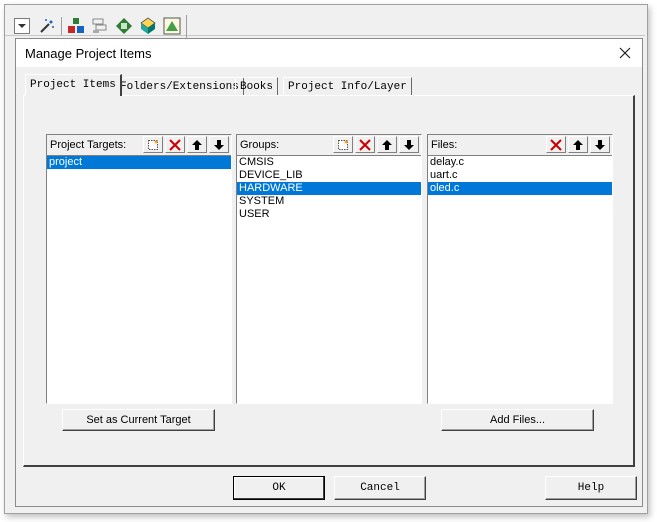 The image size is (657, 522). What do you see at coordinates (22, 26) in the screenshot?
I see `toolbar-dropdown` at bounding box center [22, 26].